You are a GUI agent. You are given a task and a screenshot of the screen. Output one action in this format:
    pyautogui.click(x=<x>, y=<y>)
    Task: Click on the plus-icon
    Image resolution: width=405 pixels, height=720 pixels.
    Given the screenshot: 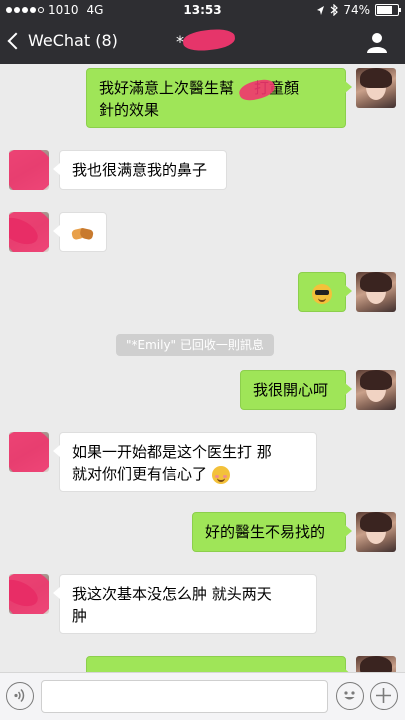 What is the action you would take?
    pyautogui.click(x=383, y=695)
    